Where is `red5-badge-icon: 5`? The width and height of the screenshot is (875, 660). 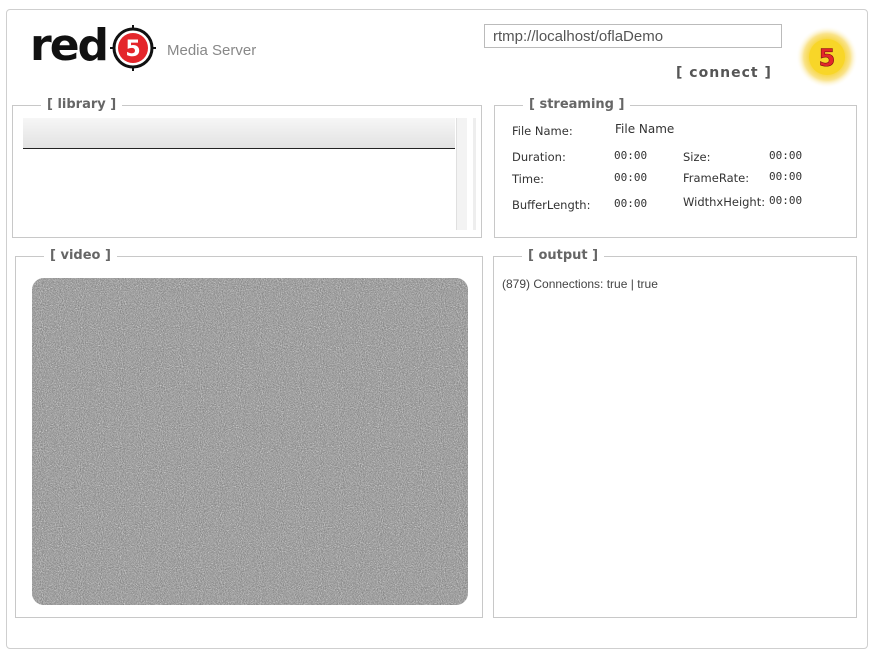 red5-badge-icon: 5 is located at coordinates (827, 57).